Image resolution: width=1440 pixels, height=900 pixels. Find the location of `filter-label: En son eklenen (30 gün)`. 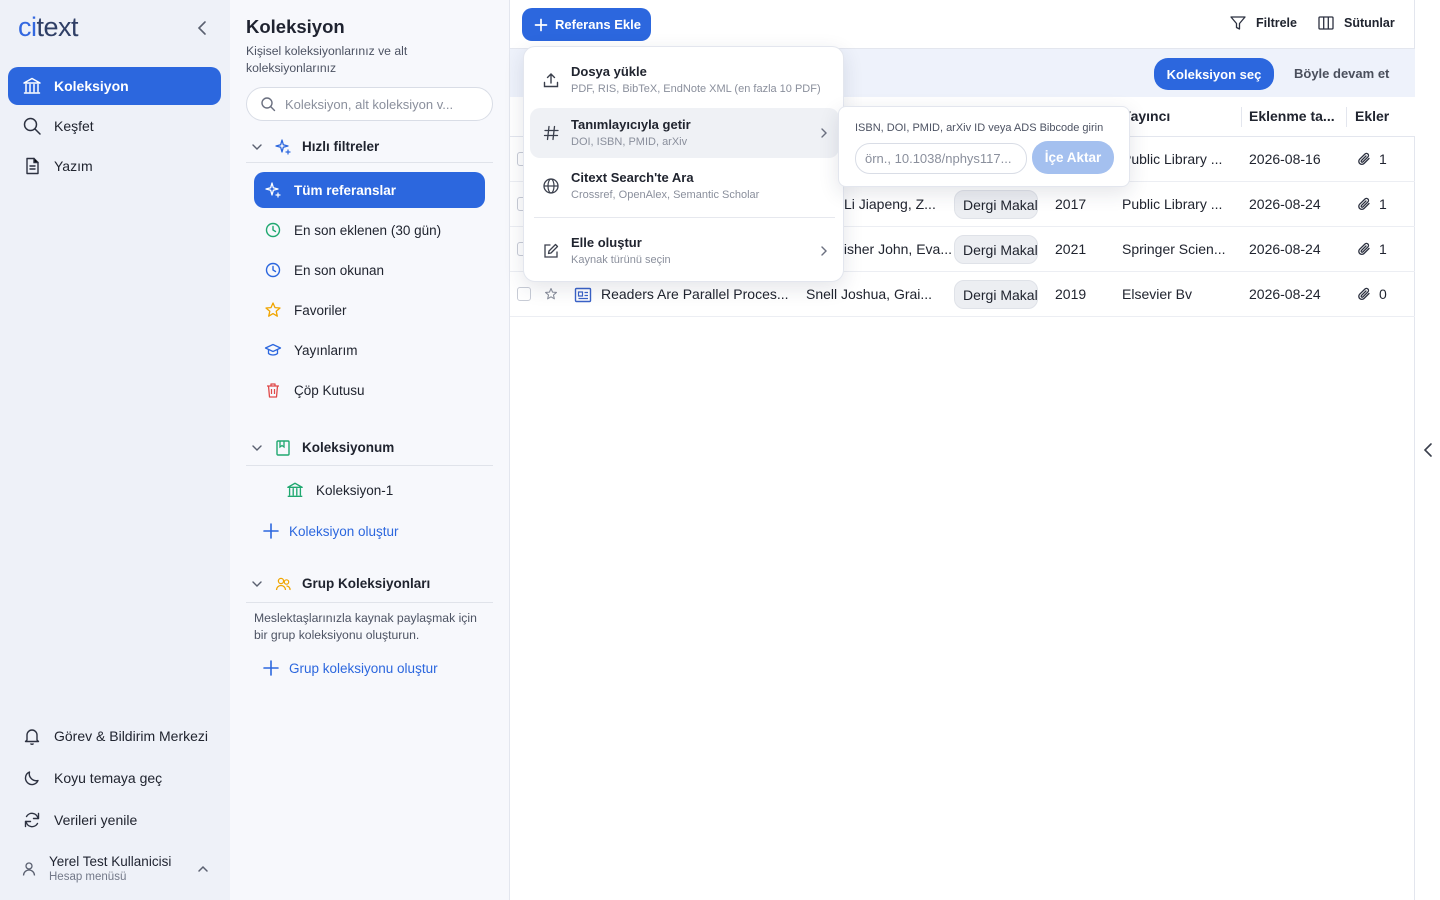

filter-label: En son eklenen (30 gün) is located at coordinates (368, 230).